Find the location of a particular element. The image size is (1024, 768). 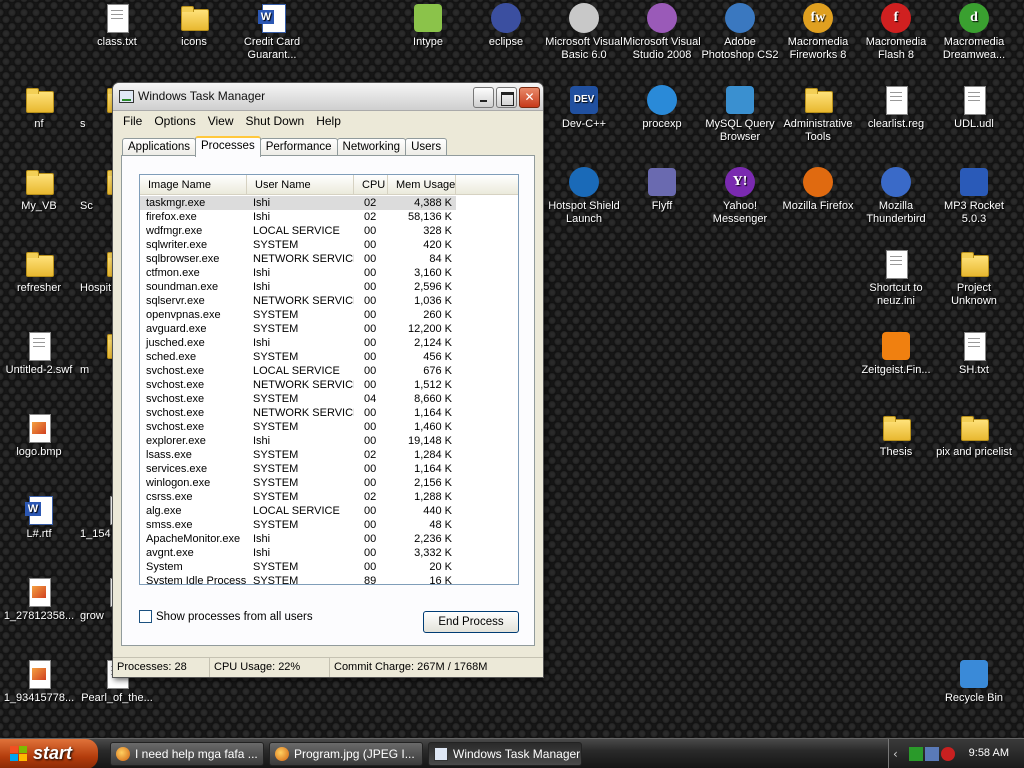

table-row: sqlbrowser.exe NETWORK SERVICE 00 84 K is located at coordinates (329, 259).